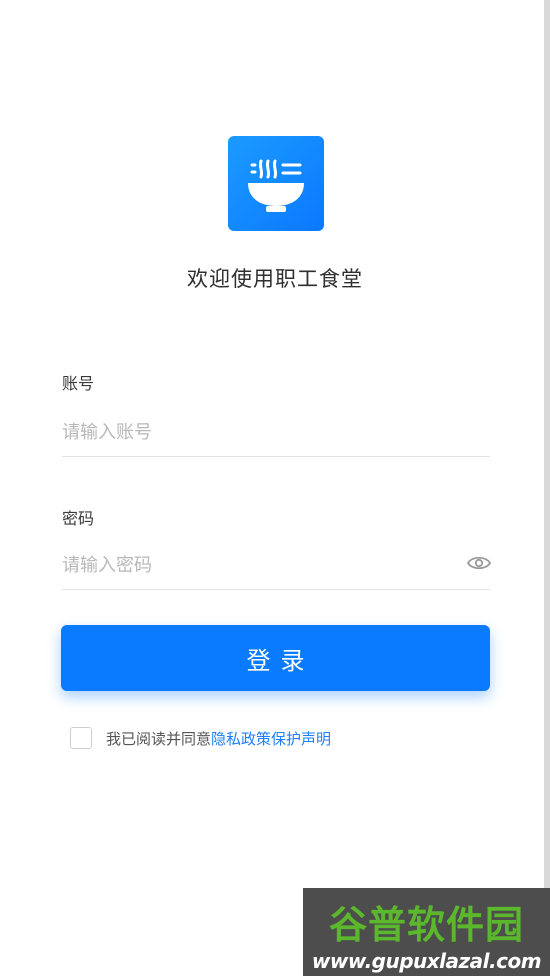 This screenshot has width=550, height=976. Describe the element at coordinates (159, 738) in the screenshot. I see `agreement-text: 我已阅读并同意` at that location.